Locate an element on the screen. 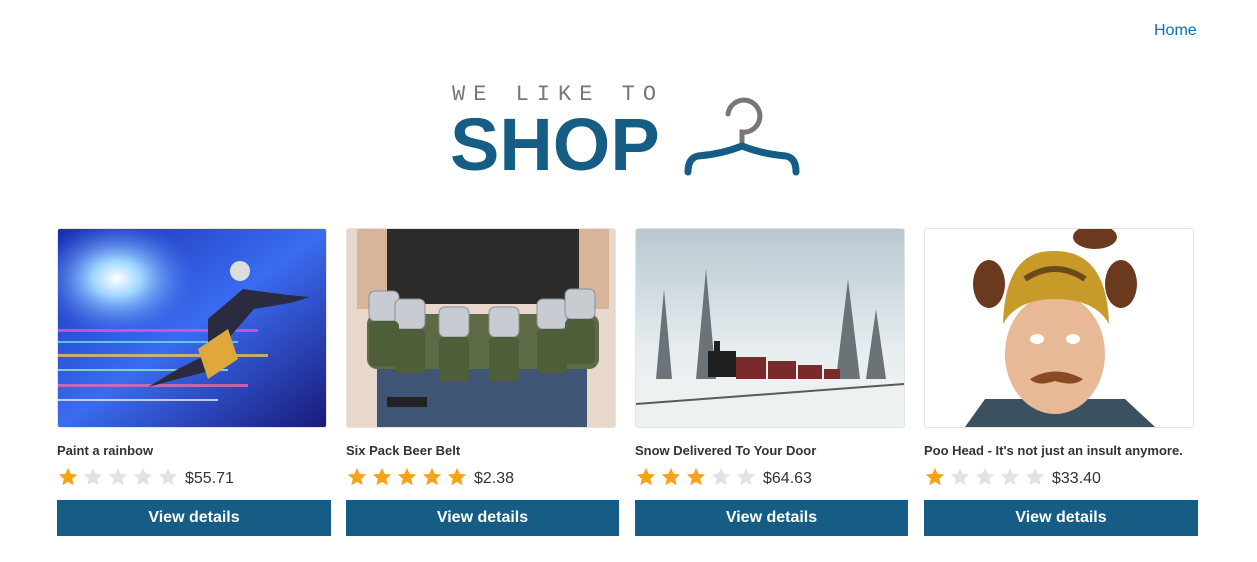 Image resolution: width=1257 pixels, height=562 pixels. snow-train-image is located at coordinates (770, 328).